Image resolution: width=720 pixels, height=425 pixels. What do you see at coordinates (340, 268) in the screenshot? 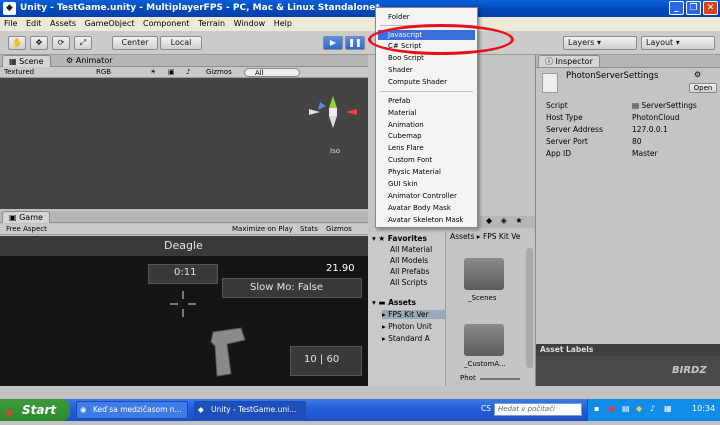
I see `score-value: 21.90` at bounding box center [340, 268].